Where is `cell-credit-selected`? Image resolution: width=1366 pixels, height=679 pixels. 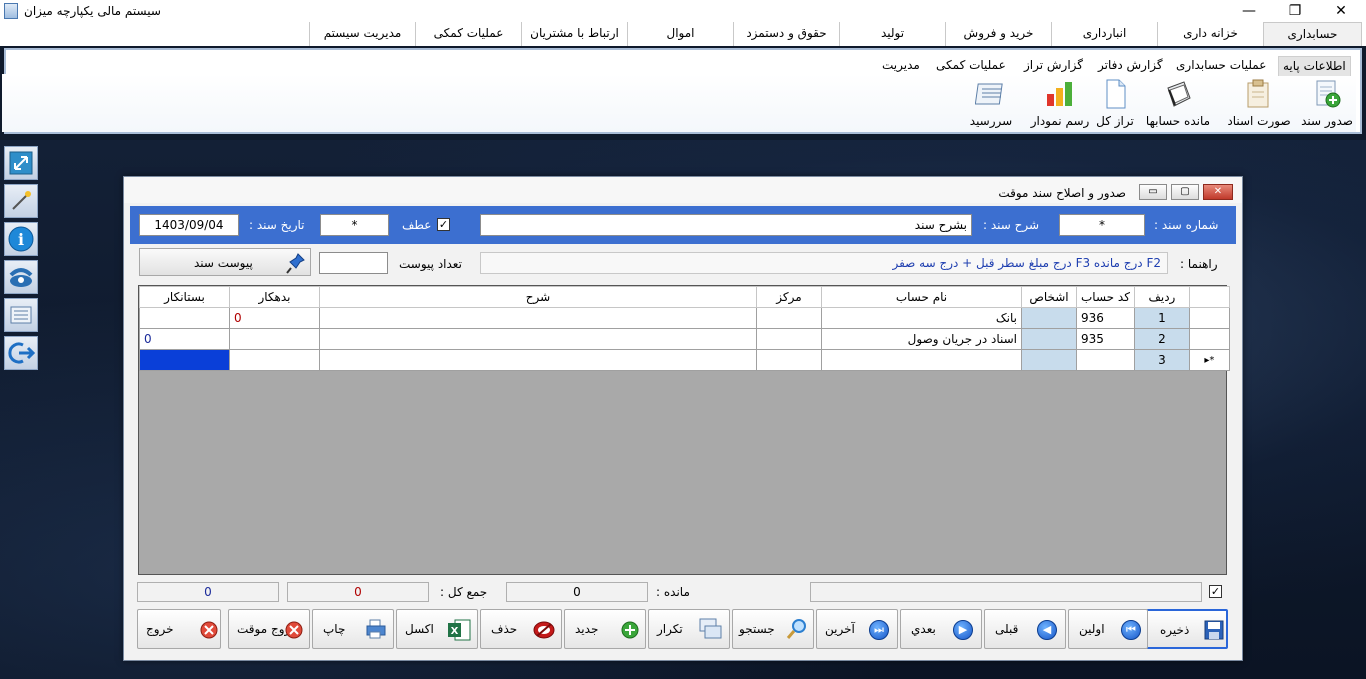 cell-credit-selected is located at coordinates (184, 360).